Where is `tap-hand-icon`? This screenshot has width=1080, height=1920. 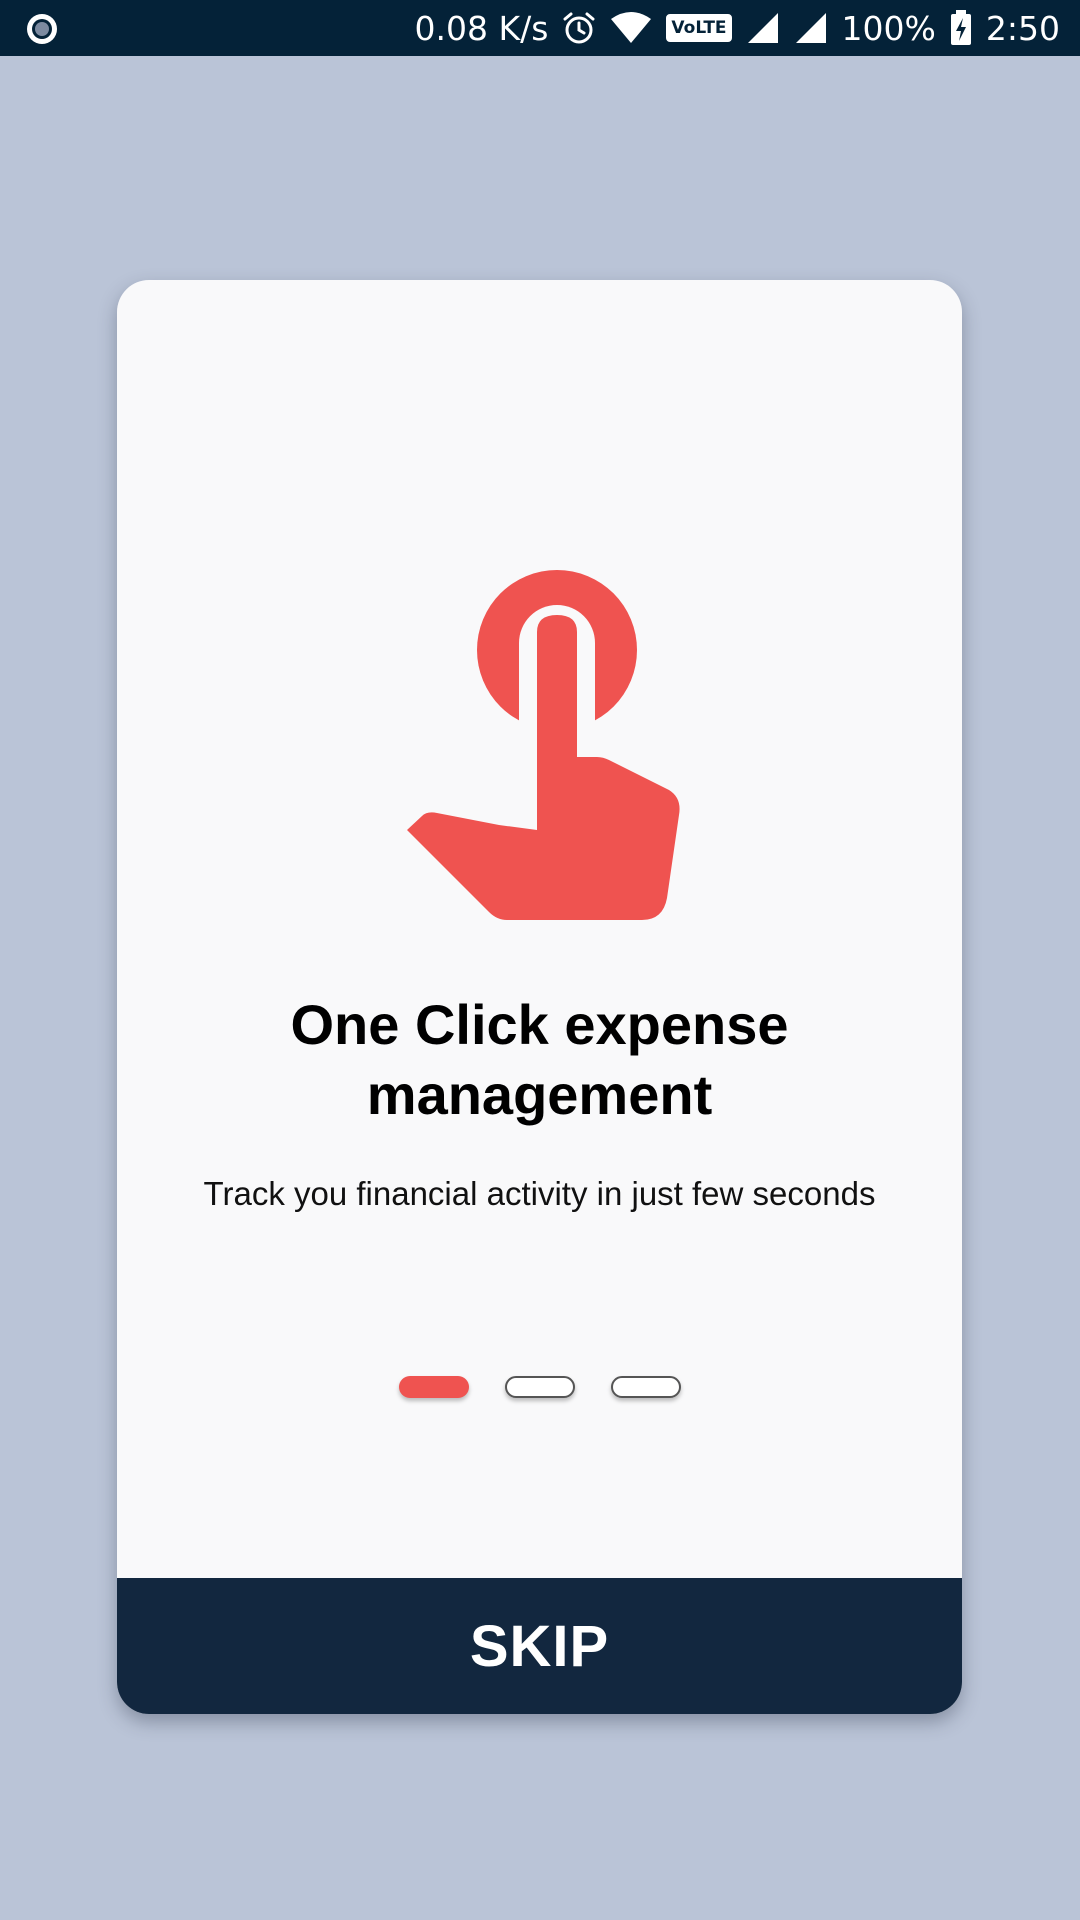
tap-hand-icon is located at coordinates (543, 745).